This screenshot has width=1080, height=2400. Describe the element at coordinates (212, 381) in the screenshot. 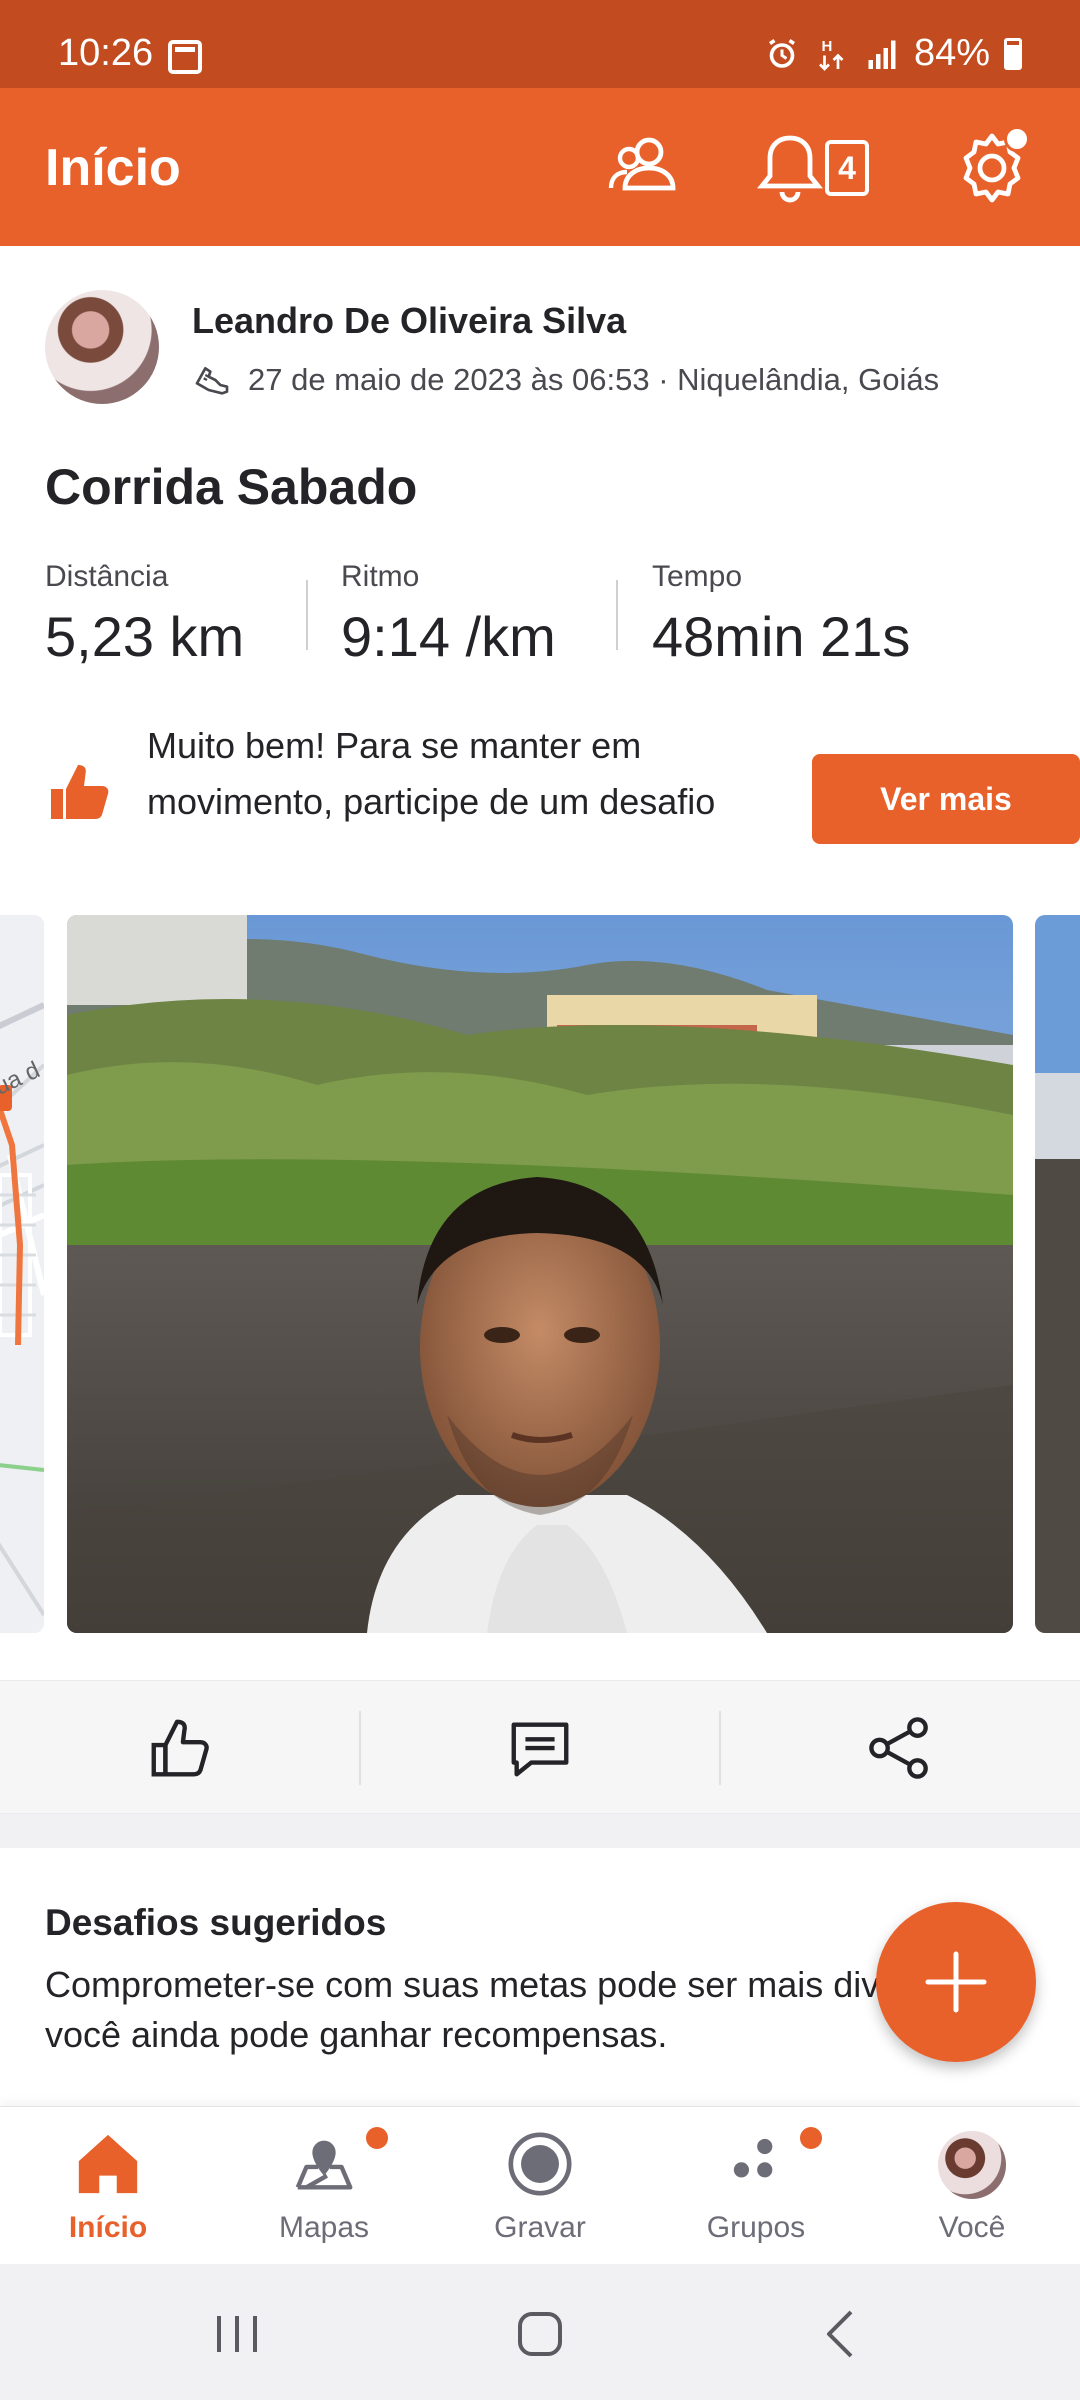

I see `running-shoe-icon` at that location.